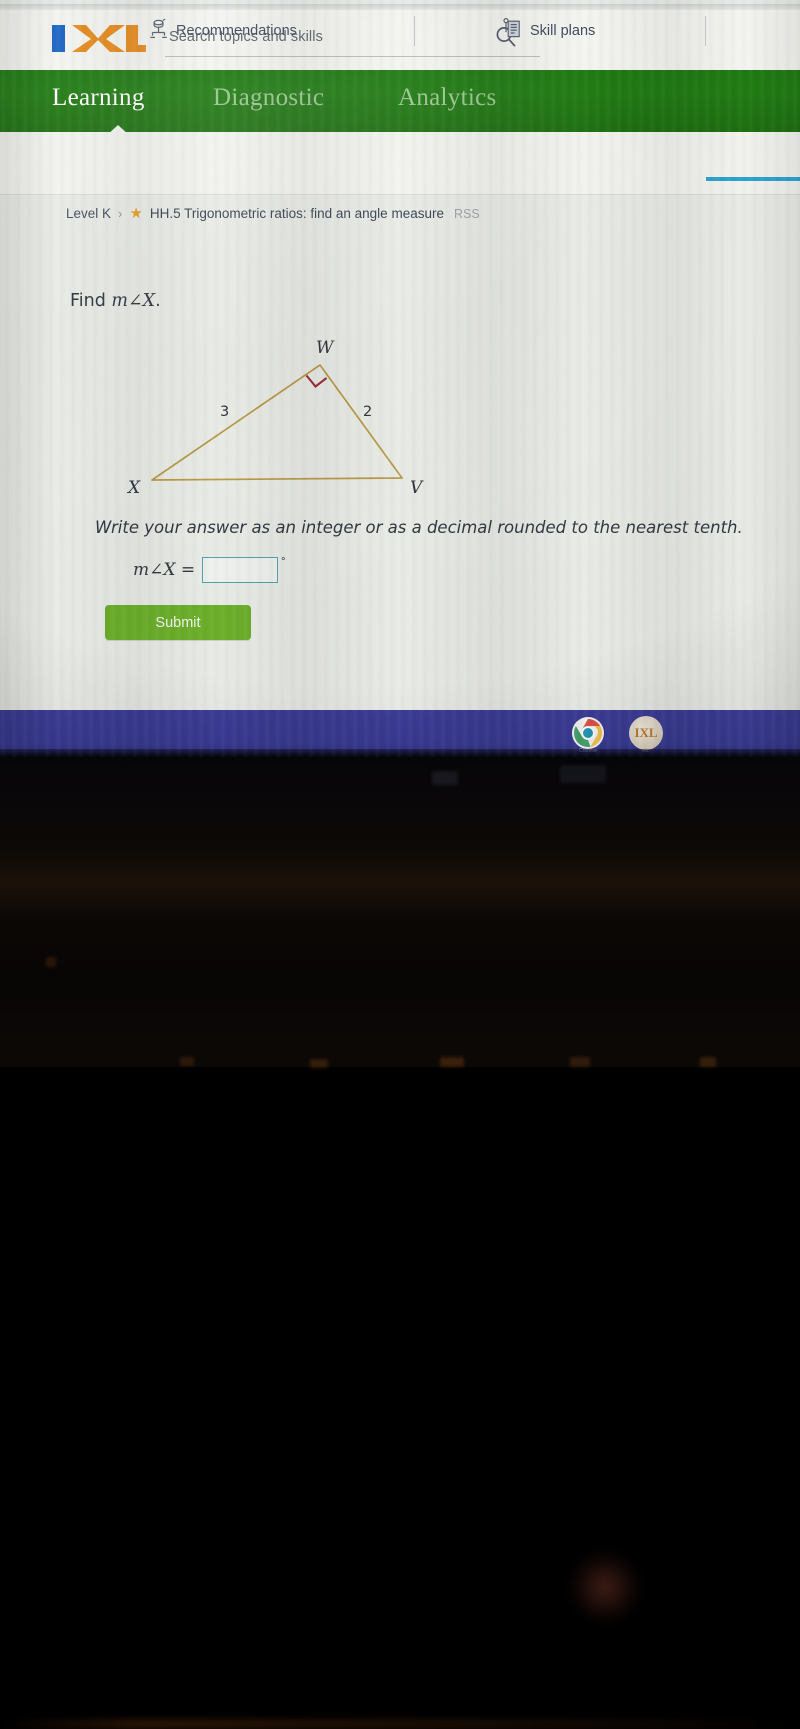 The width and height of the screenshot is (800, 1729). Describe the element at coordinates (98, 38) in the screenshot. I see `ixl-logo` at that location.